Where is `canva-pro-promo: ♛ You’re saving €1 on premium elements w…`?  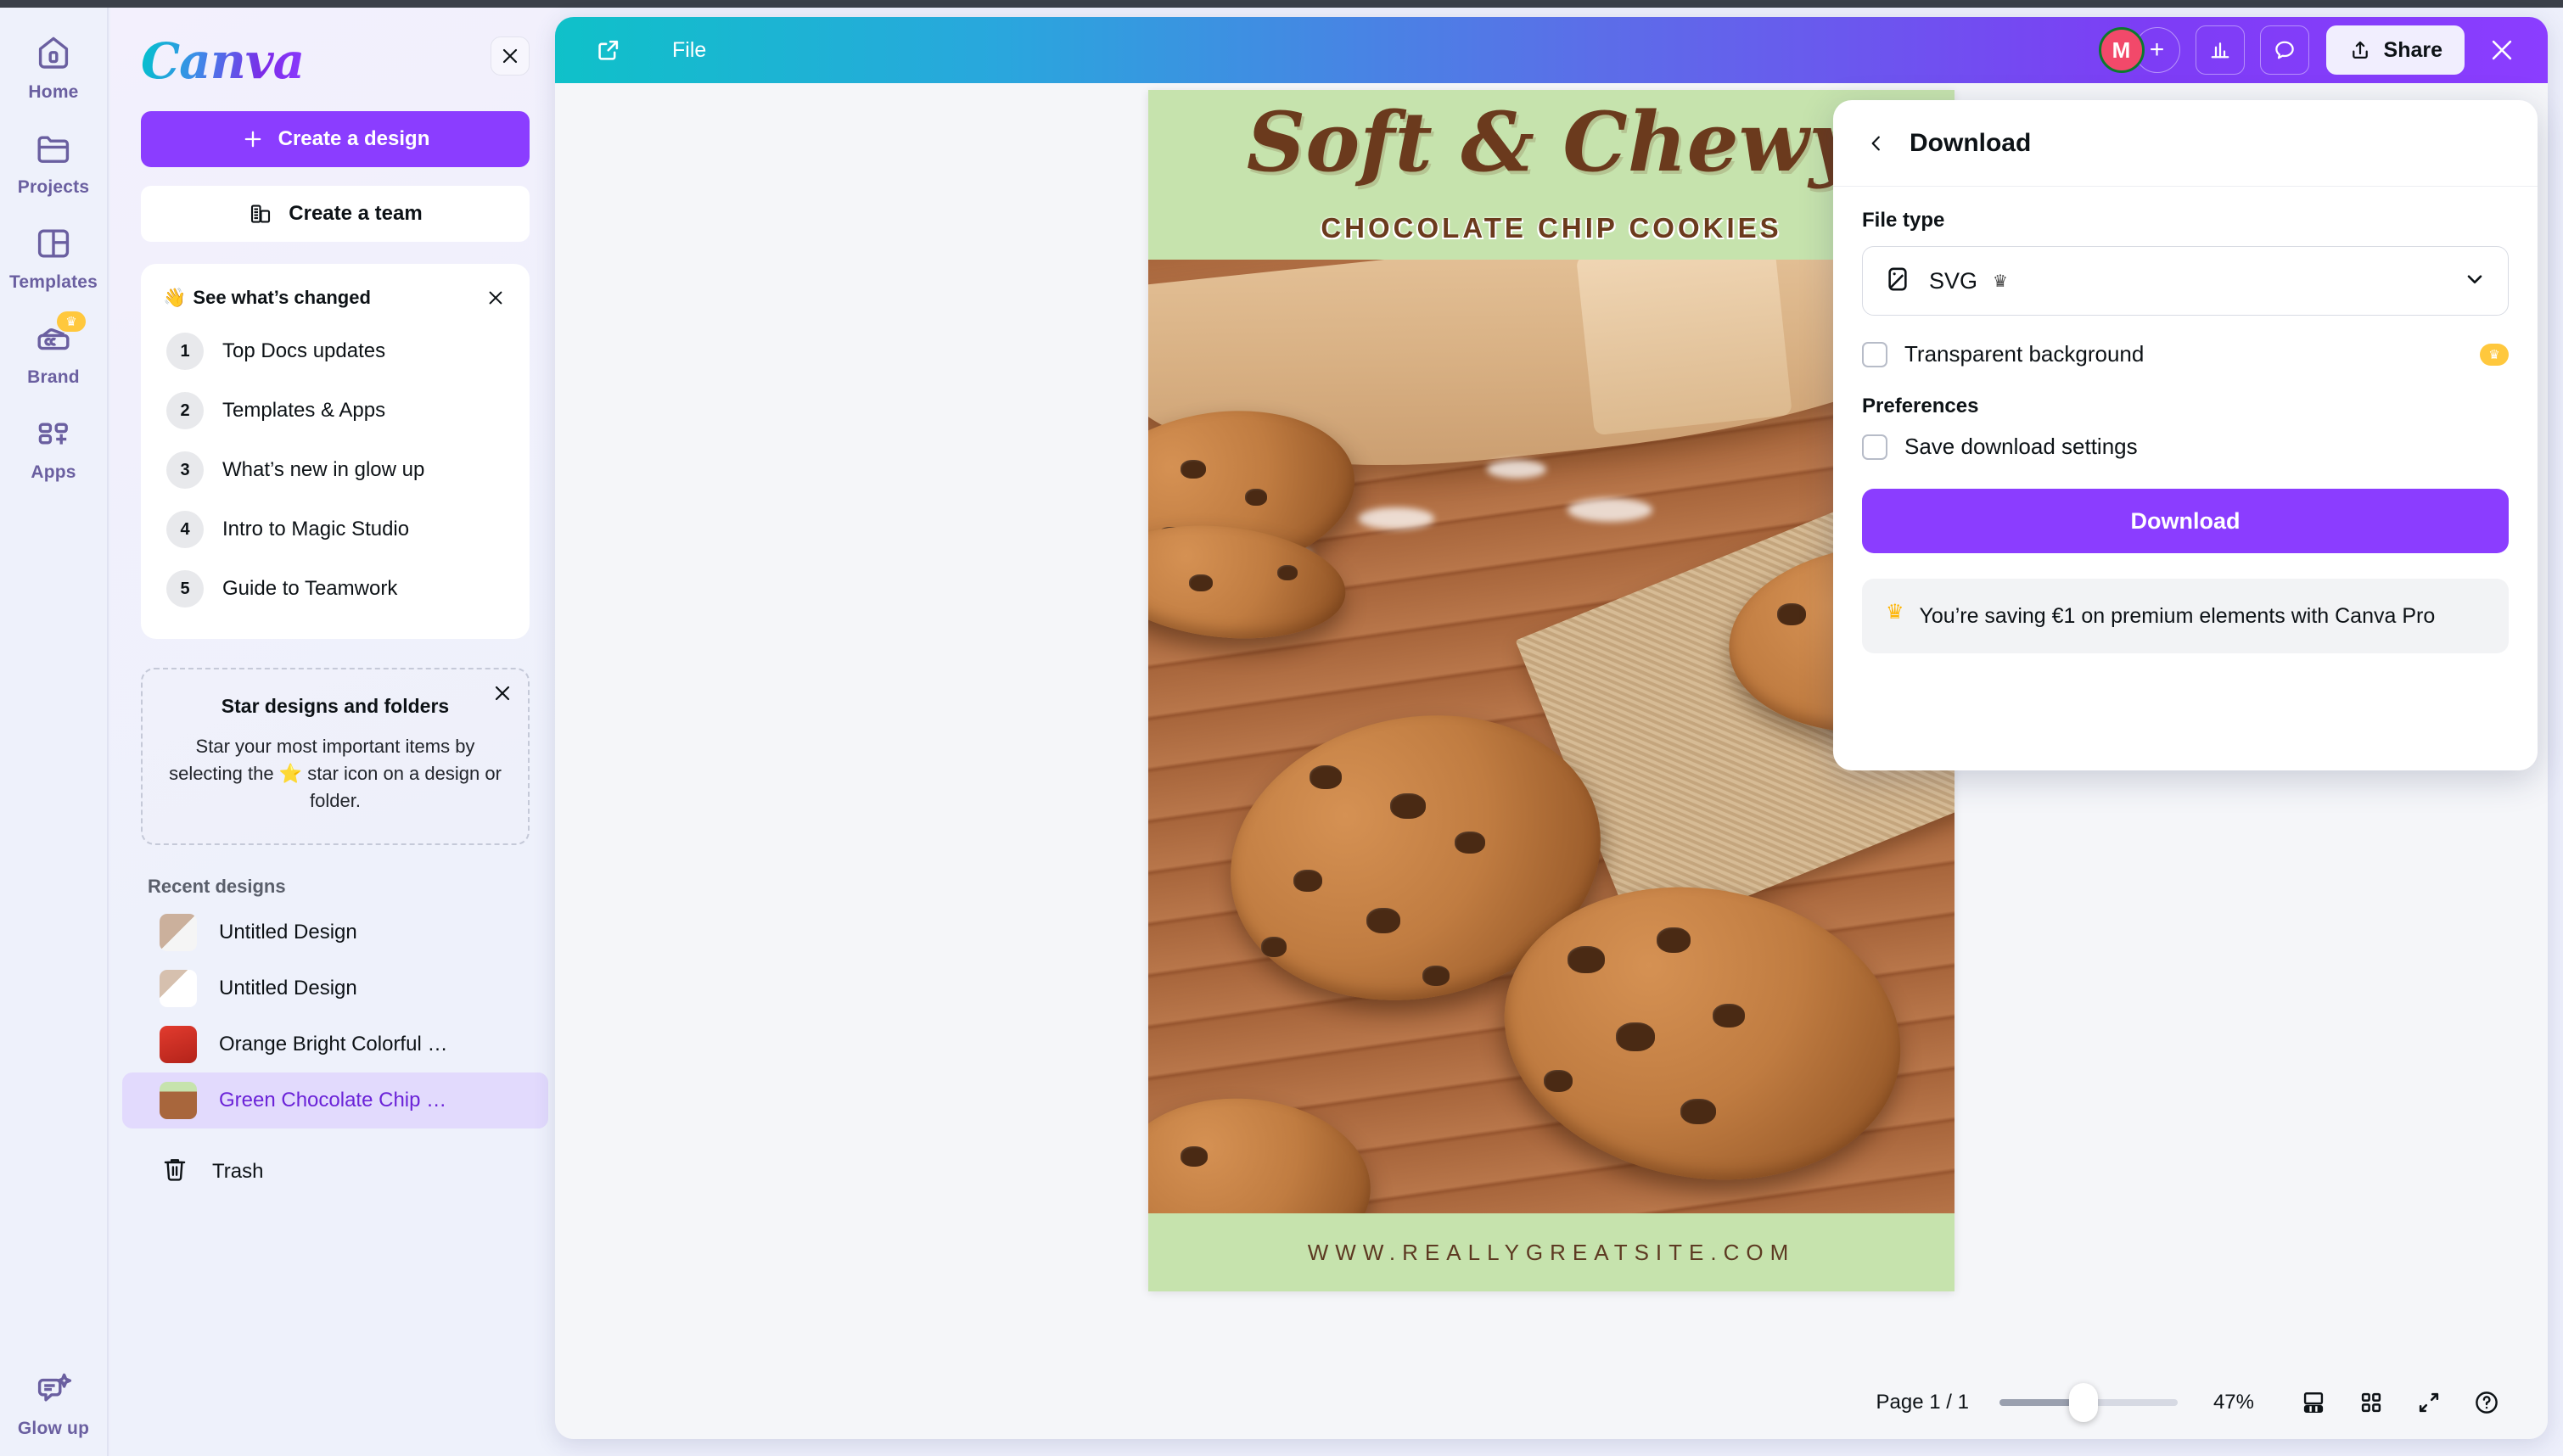
canva-pro-promo: ♛ You’re saving €1 on premium elements w… is located at coordinates (2185, 617).